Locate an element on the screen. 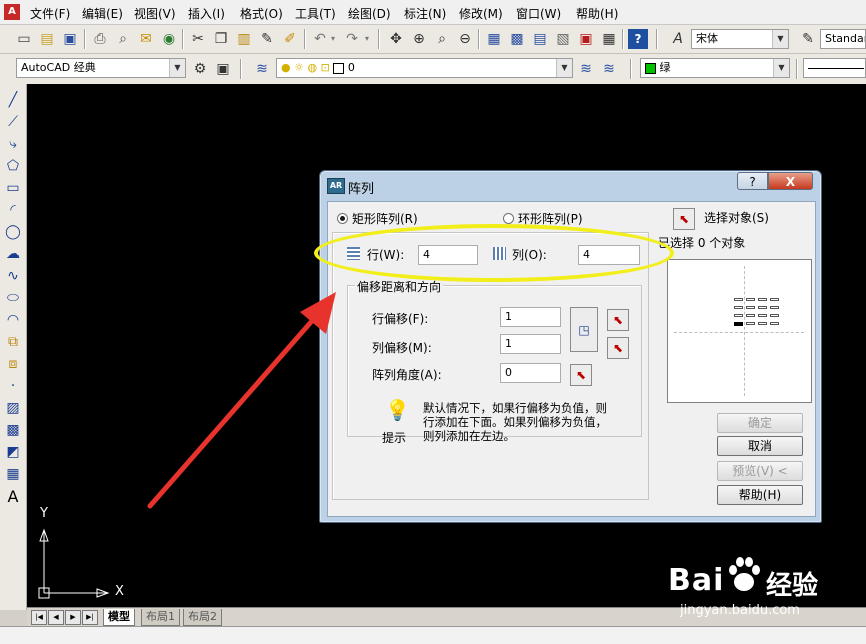  dialog-title-bar: AR 阵列 ? X is located at coordinates (570, 185).